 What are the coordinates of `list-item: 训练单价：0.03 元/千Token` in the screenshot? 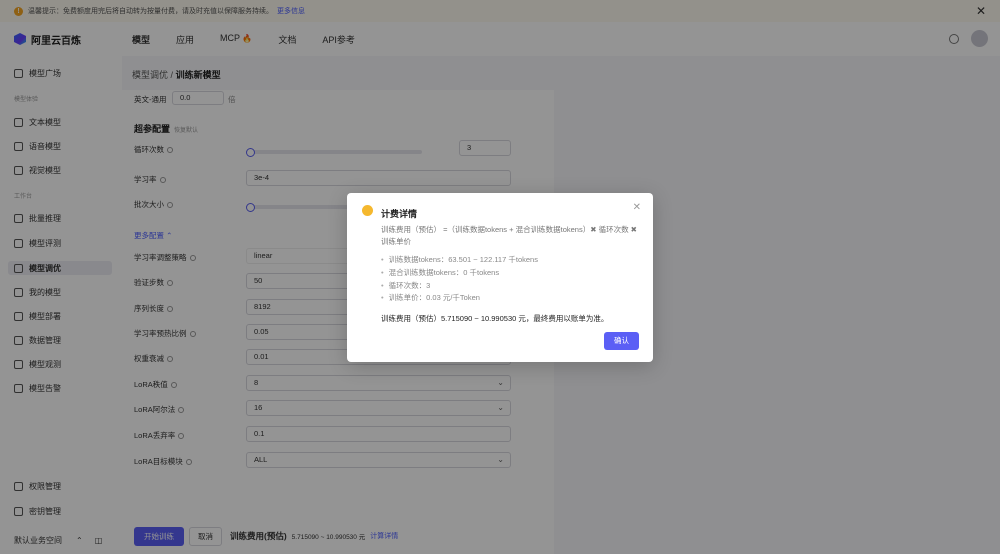 It's located at (459, 298).